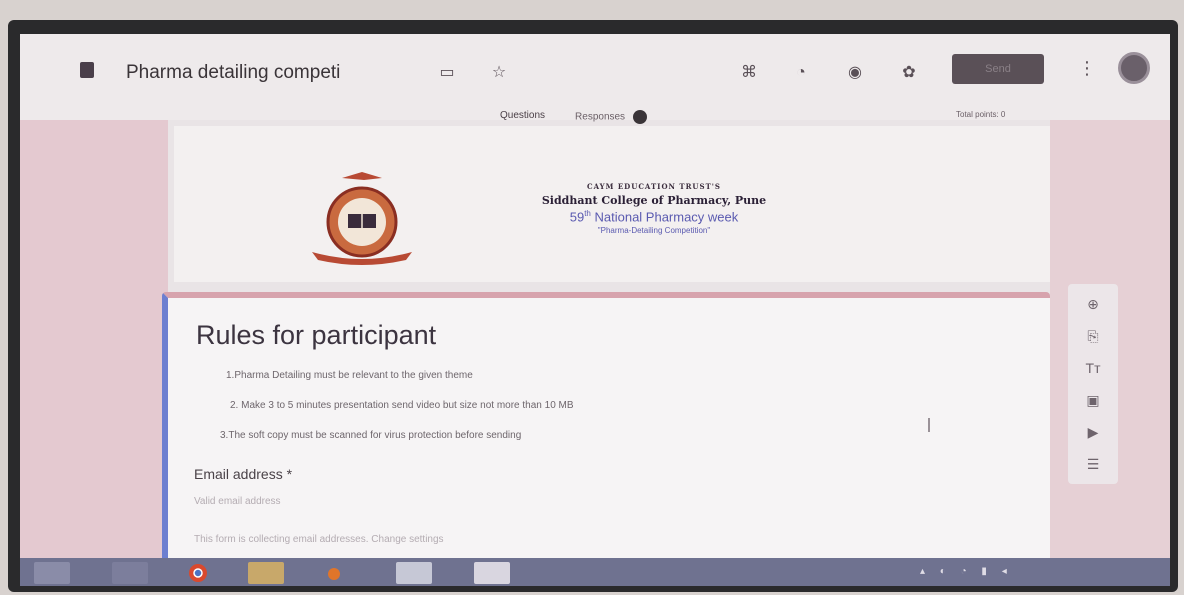 Image resolution: width=1184 pixels, height=595 pixels. Describe the element at coordinates (1093, 336) in the screenshot. I see `import-questions-icon: ⎘` at that location.